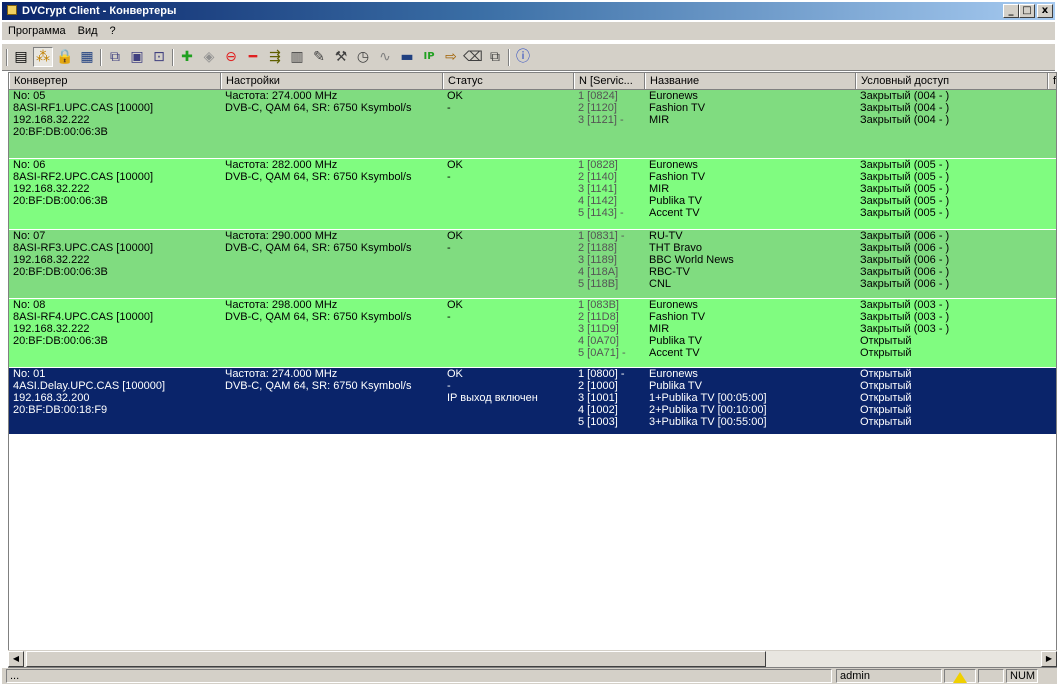  Describe the element at coordinates (396, 659) in the screenshot. I see `scroll-thumb` at that location.